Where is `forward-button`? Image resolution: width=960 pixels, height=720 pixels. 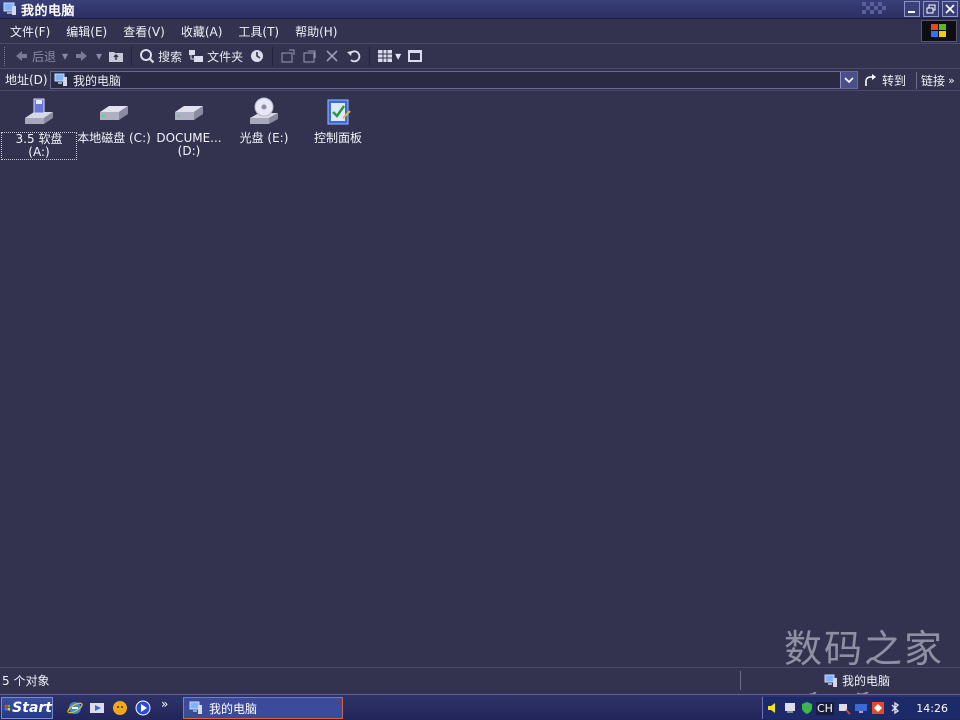 forward-button is located at coordinates (82, 56).